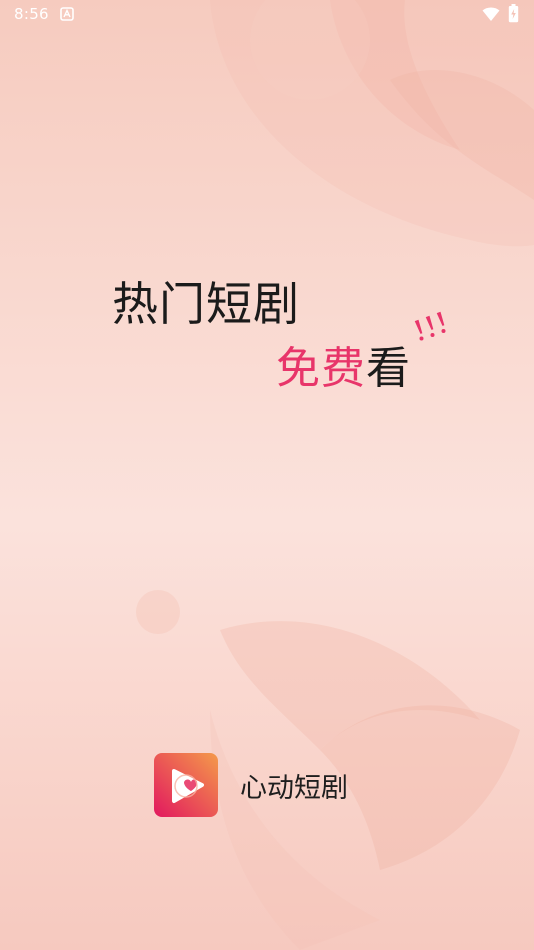 This screenshot has height=950, width=534. I want to click on headline-line-2: 免费看, so click(343, 369).